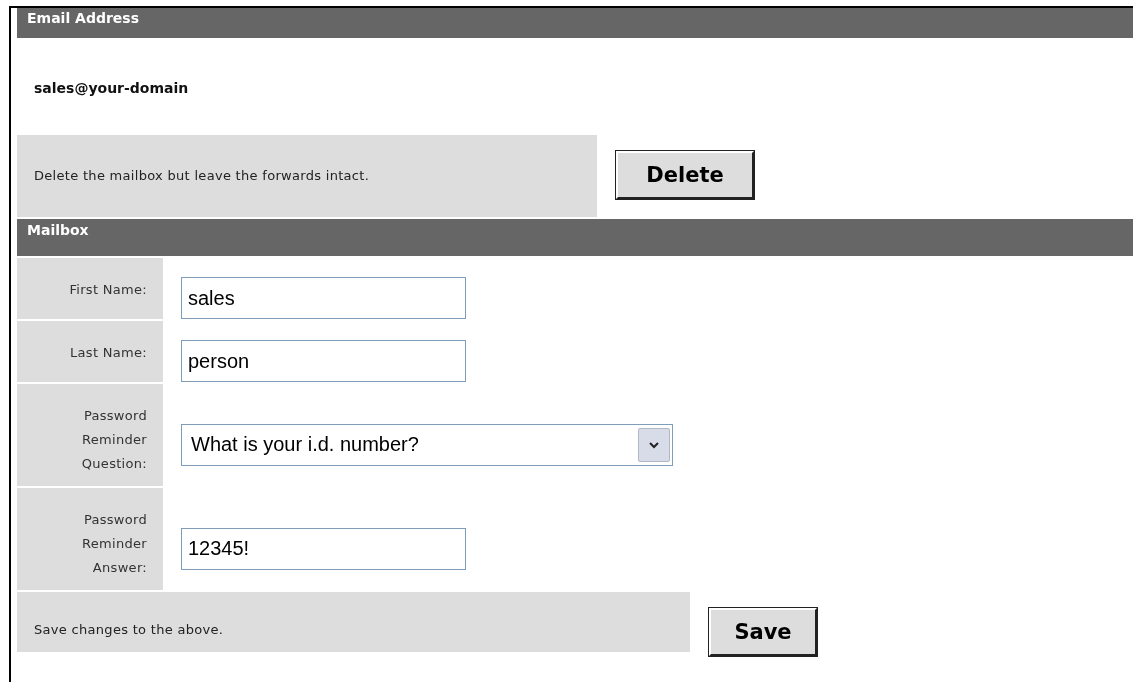 This screenshot has width=1133, height=682. Describe the element at coordinates (575, 24) in the screenshot. I see `section-header: Email Address` at that location.